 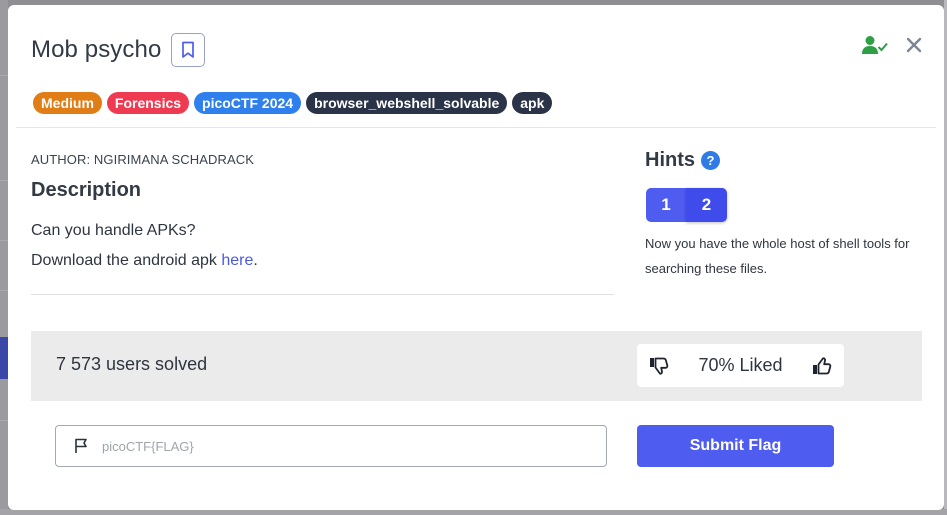 I want to click on liked-percentage: 70% Liked, so click(x=740, y=365).